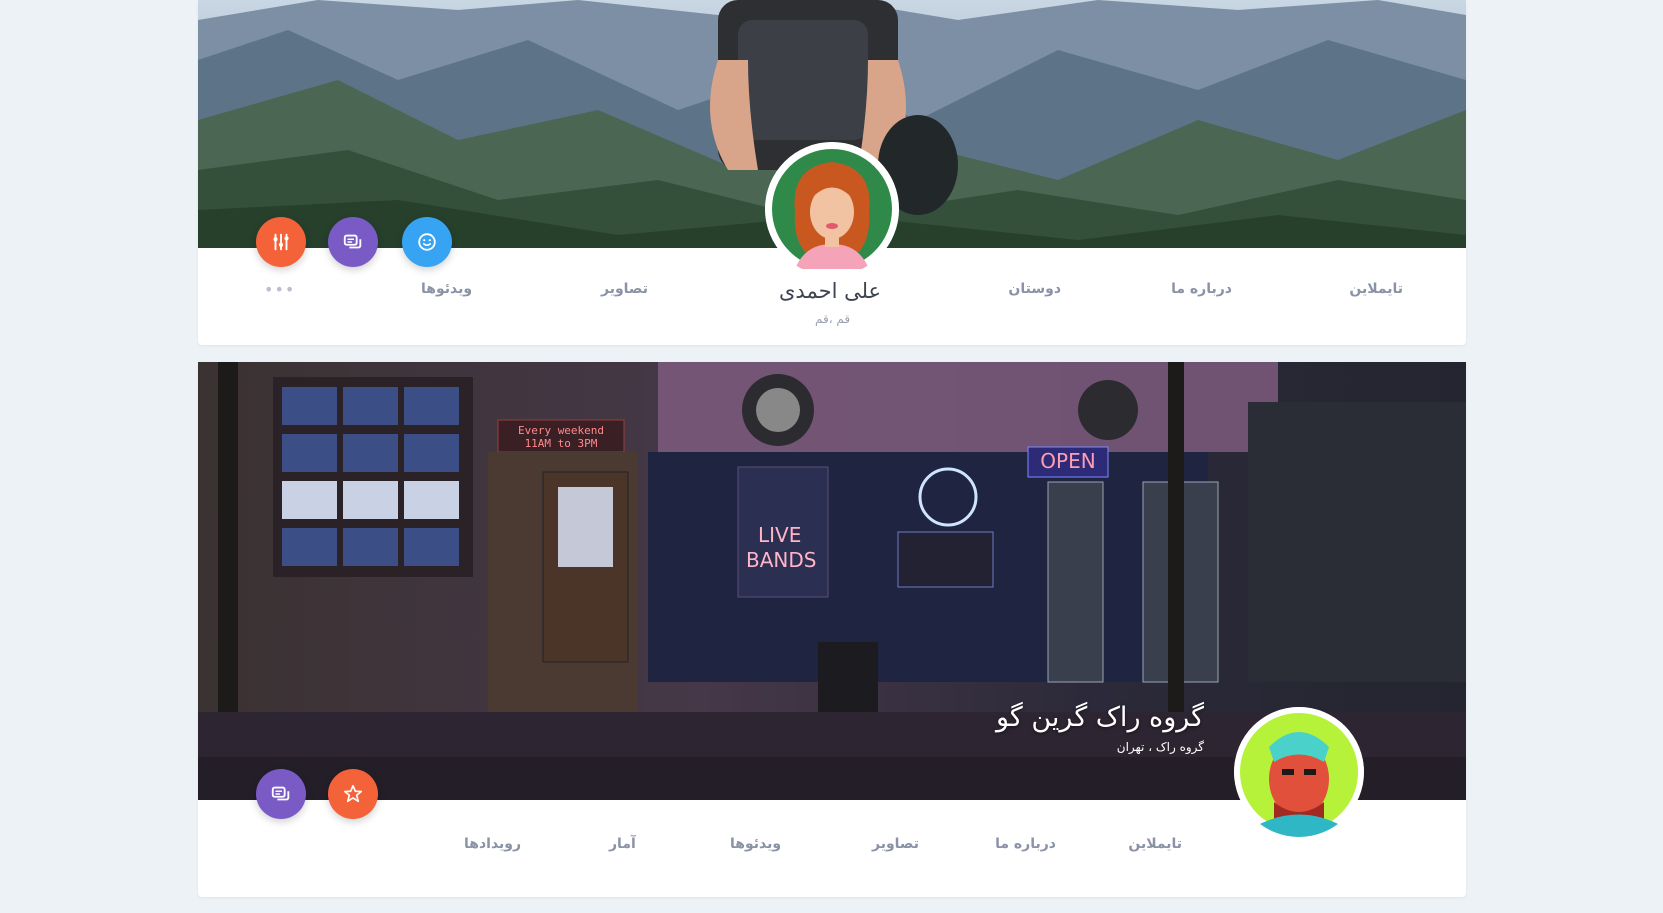 This screenshot has height=913, width=1663. What do you see at coordinates (279, 289) in the screenshot?
I see `more-options-button: •••` at bounding box center [279, 289].